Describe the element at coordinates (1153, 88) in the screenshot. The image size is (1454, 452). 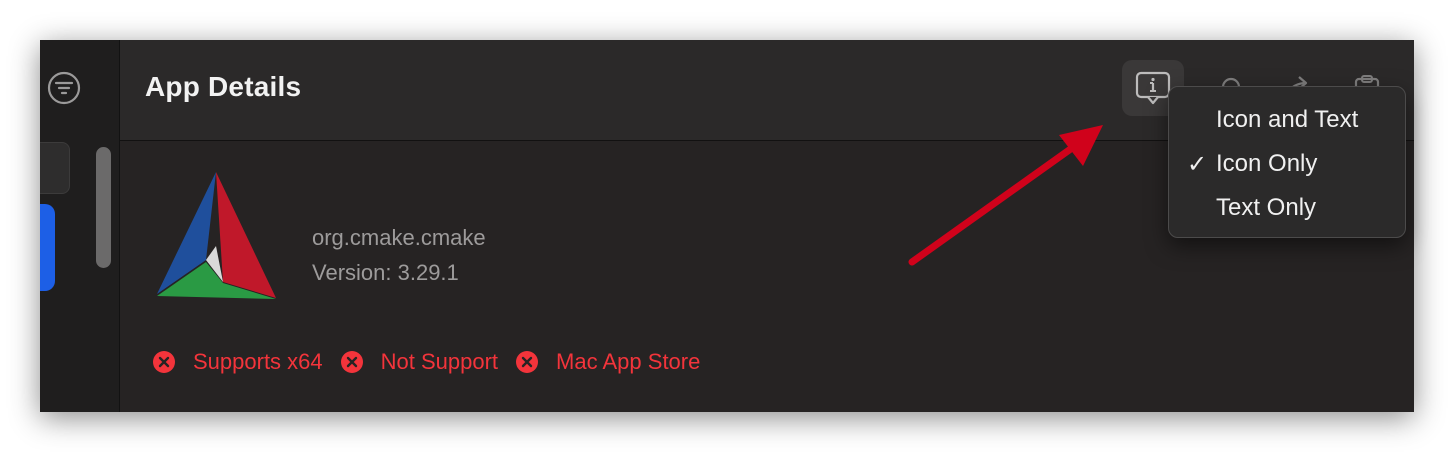
I see `info-bubble-icon` at that location.